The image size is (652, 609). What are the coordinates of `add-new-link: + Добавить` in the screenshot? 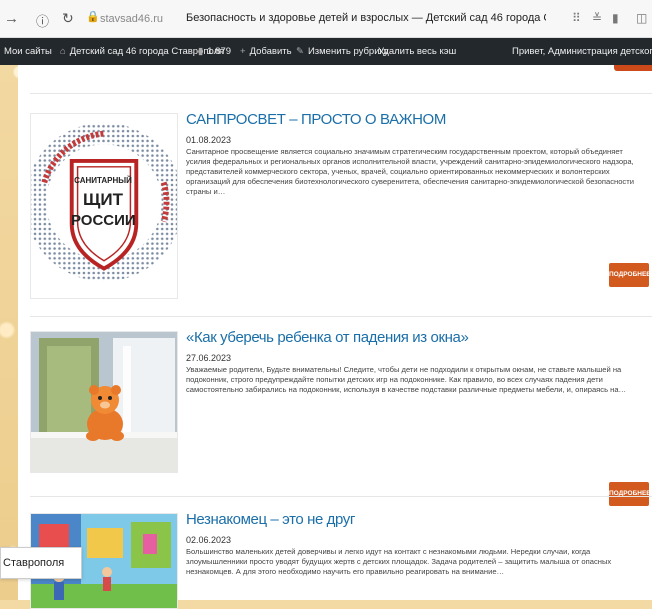 It's located at (266, 51).